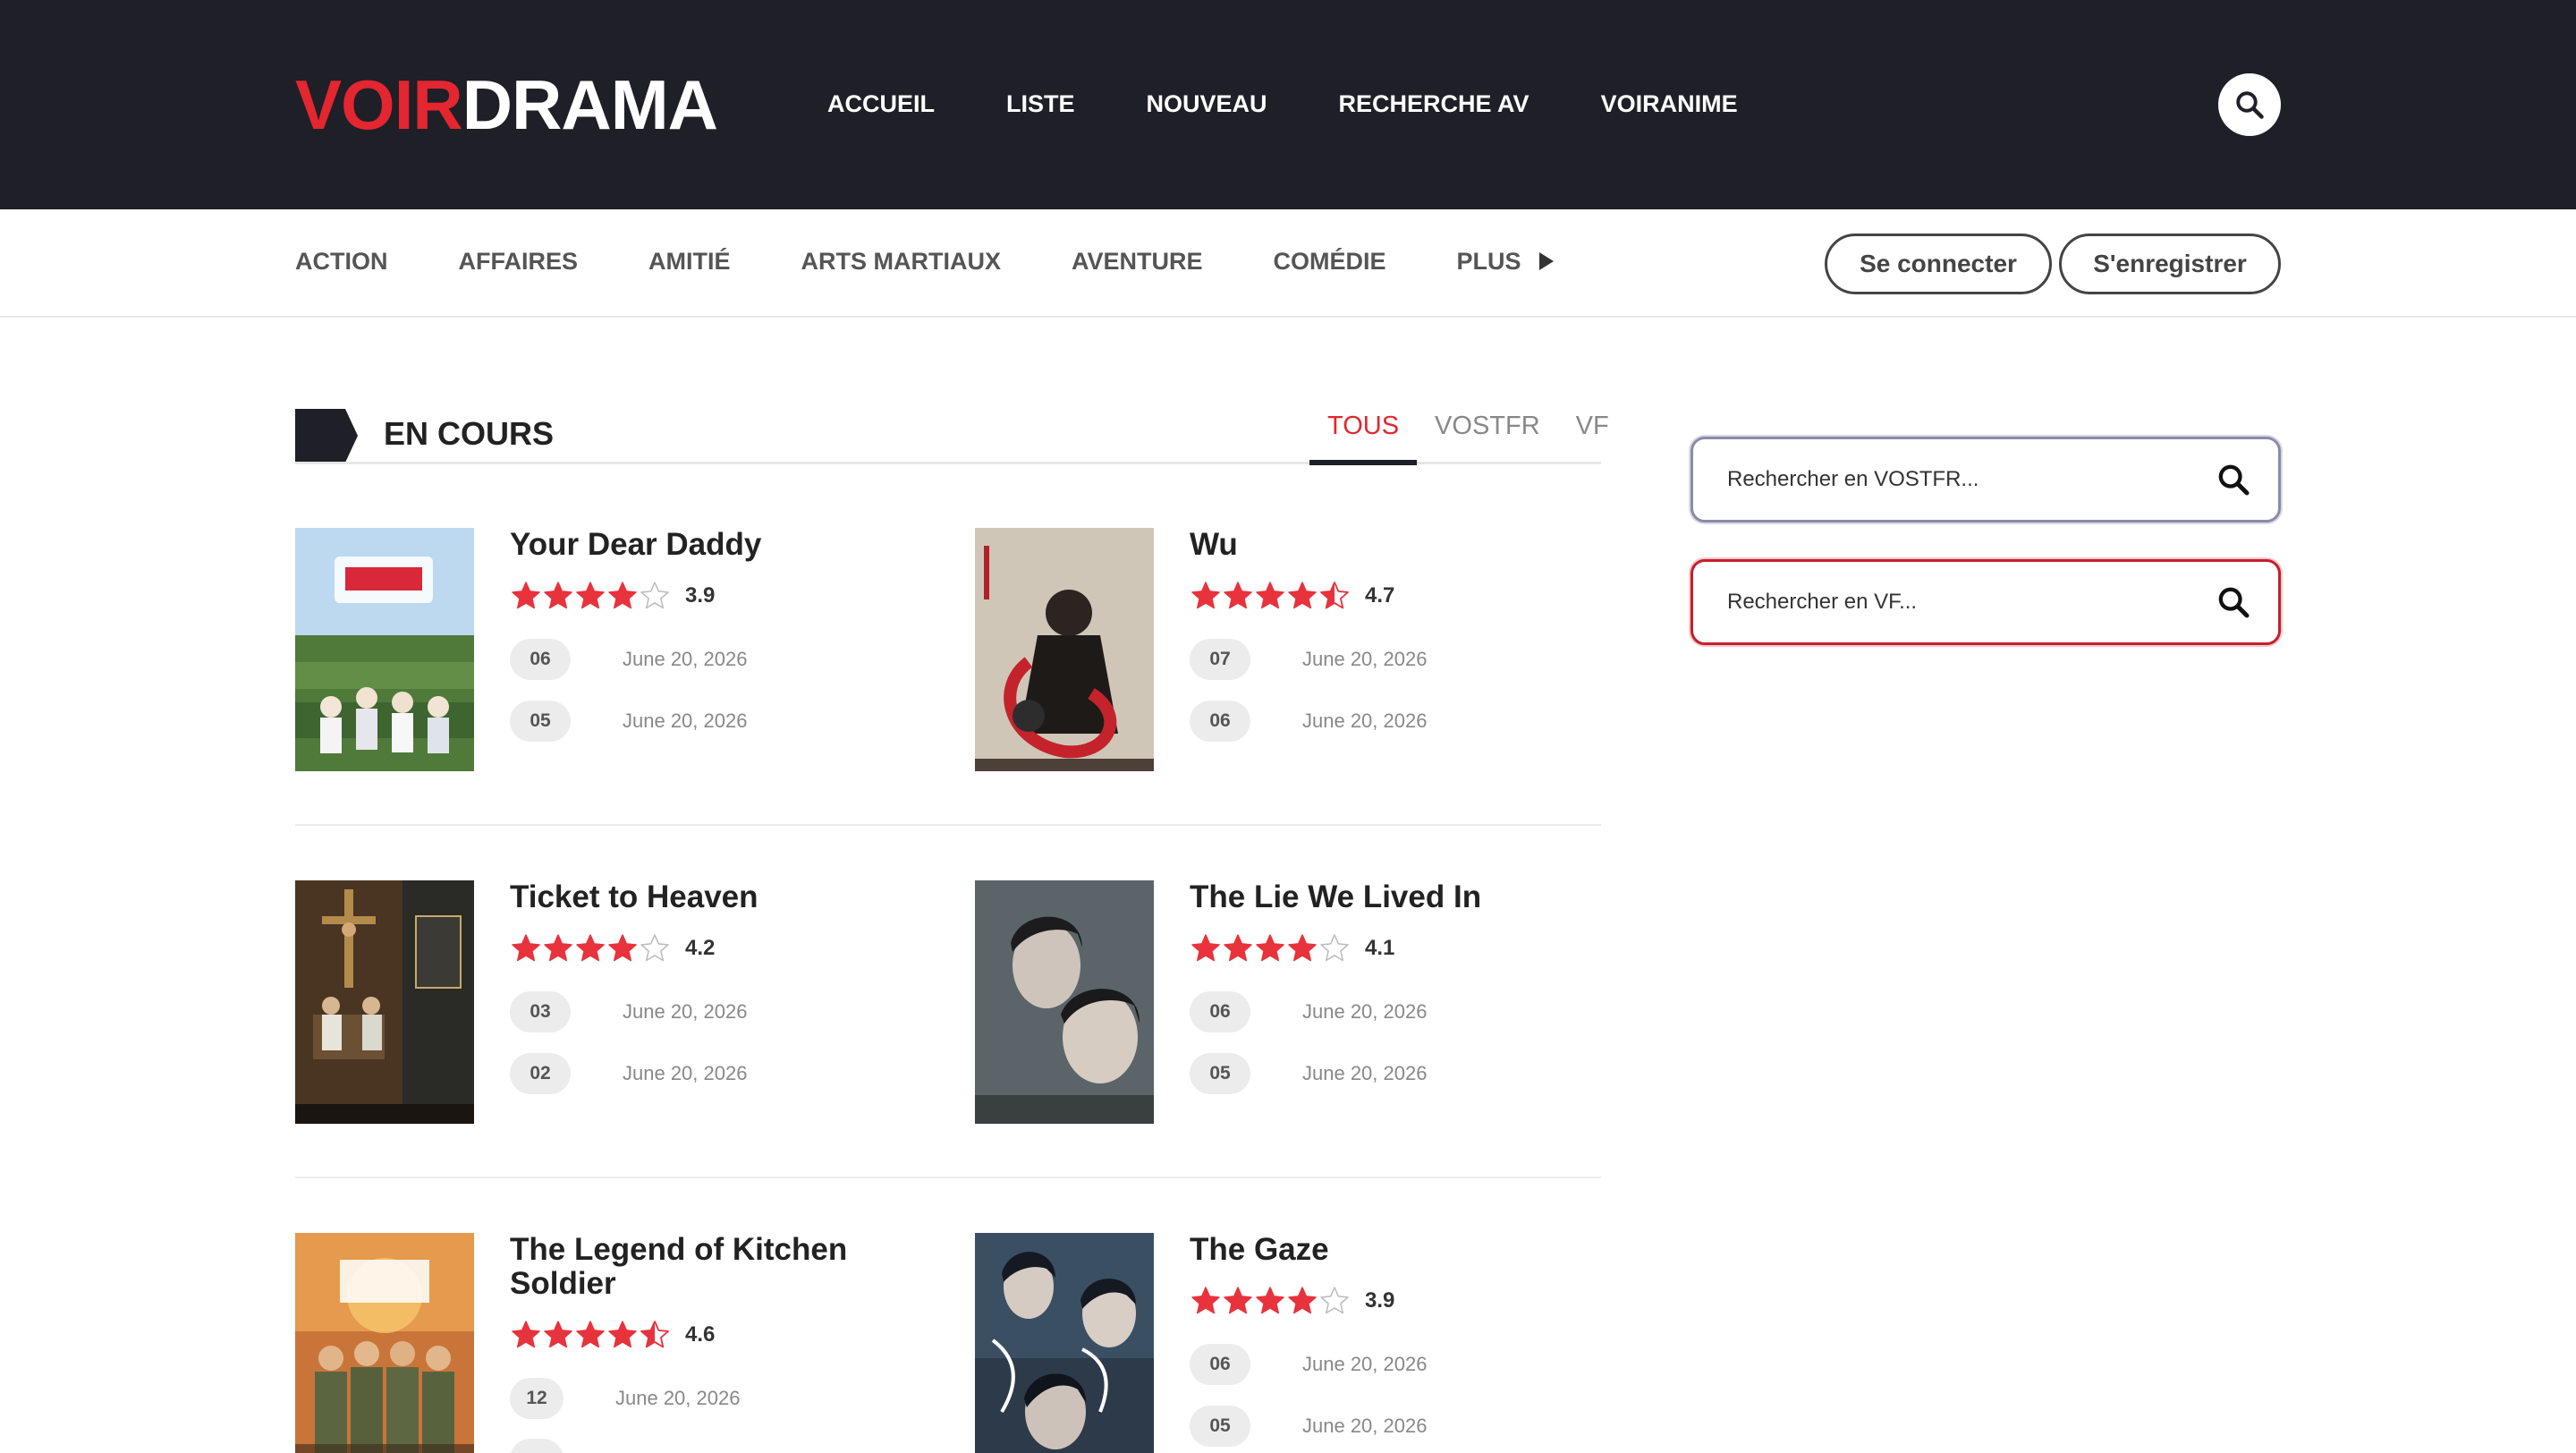  Describe the element at coordinates (506, 104) in the screenshot. I see `site-logo: VOIRDRAMA` at that location.